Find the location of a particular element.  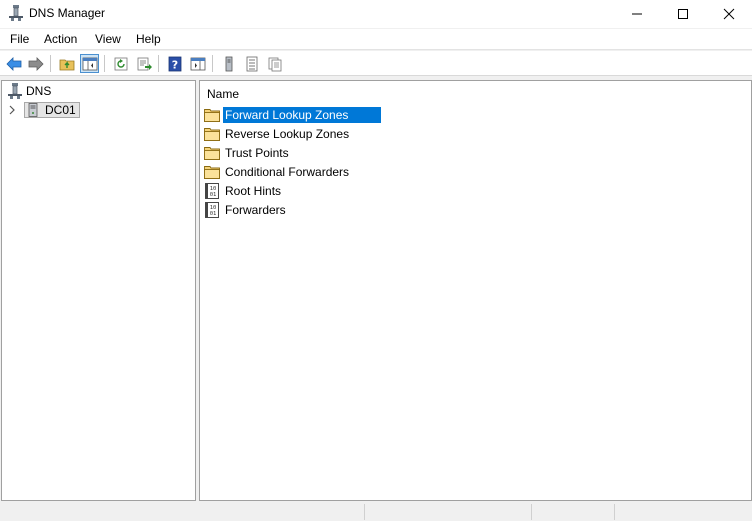

list-item-label: Root Hints is located at coordinates (253, 191).